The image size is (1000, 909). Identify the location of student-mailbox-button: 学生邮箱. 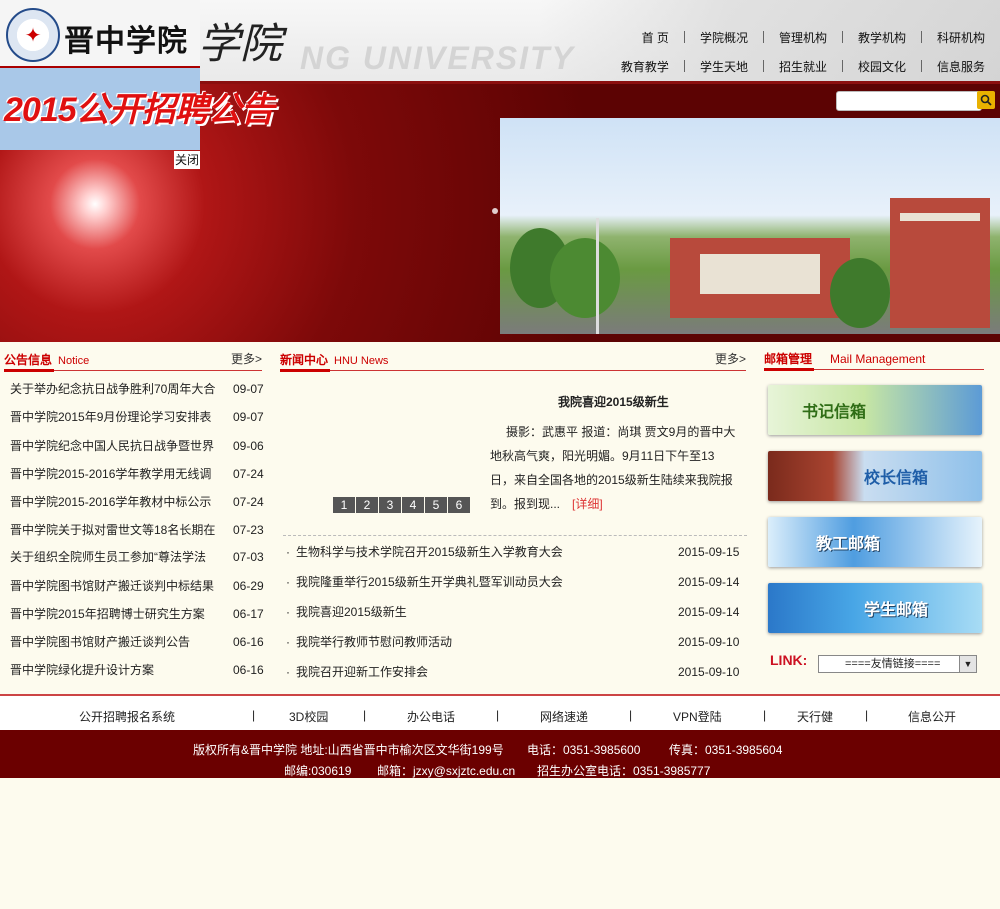
(875, 608).